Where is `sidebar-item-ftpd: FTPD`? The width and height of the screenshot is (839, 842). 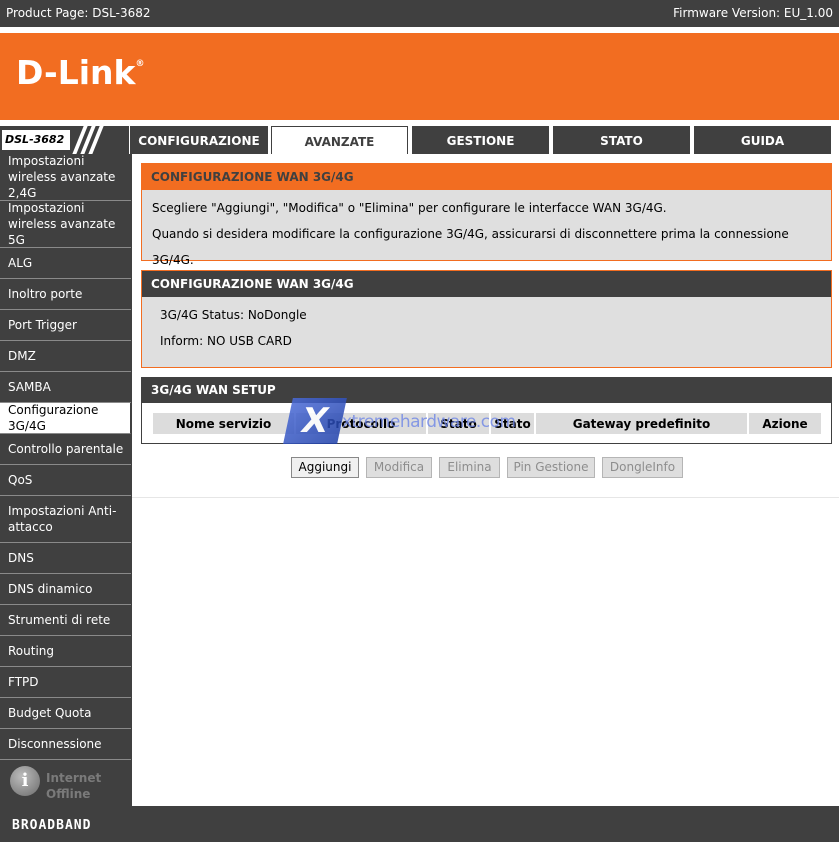
sidebar-item-ftpd: FTPD is located at coordinates (65, 682).